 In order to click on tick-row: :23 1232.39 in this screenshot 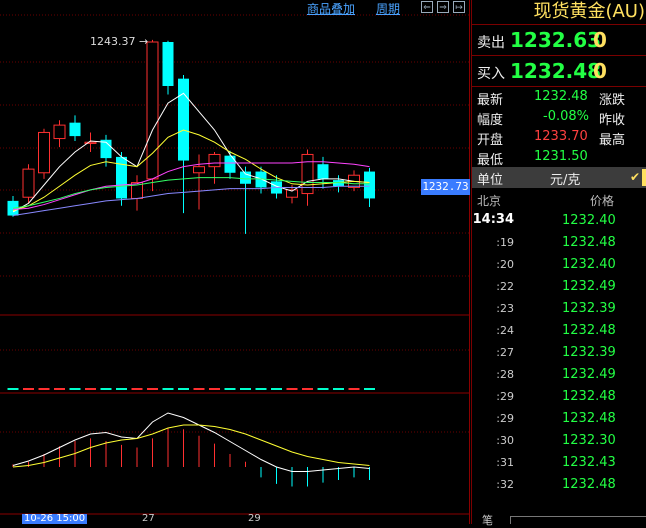, I will do `click(559, 309)`.